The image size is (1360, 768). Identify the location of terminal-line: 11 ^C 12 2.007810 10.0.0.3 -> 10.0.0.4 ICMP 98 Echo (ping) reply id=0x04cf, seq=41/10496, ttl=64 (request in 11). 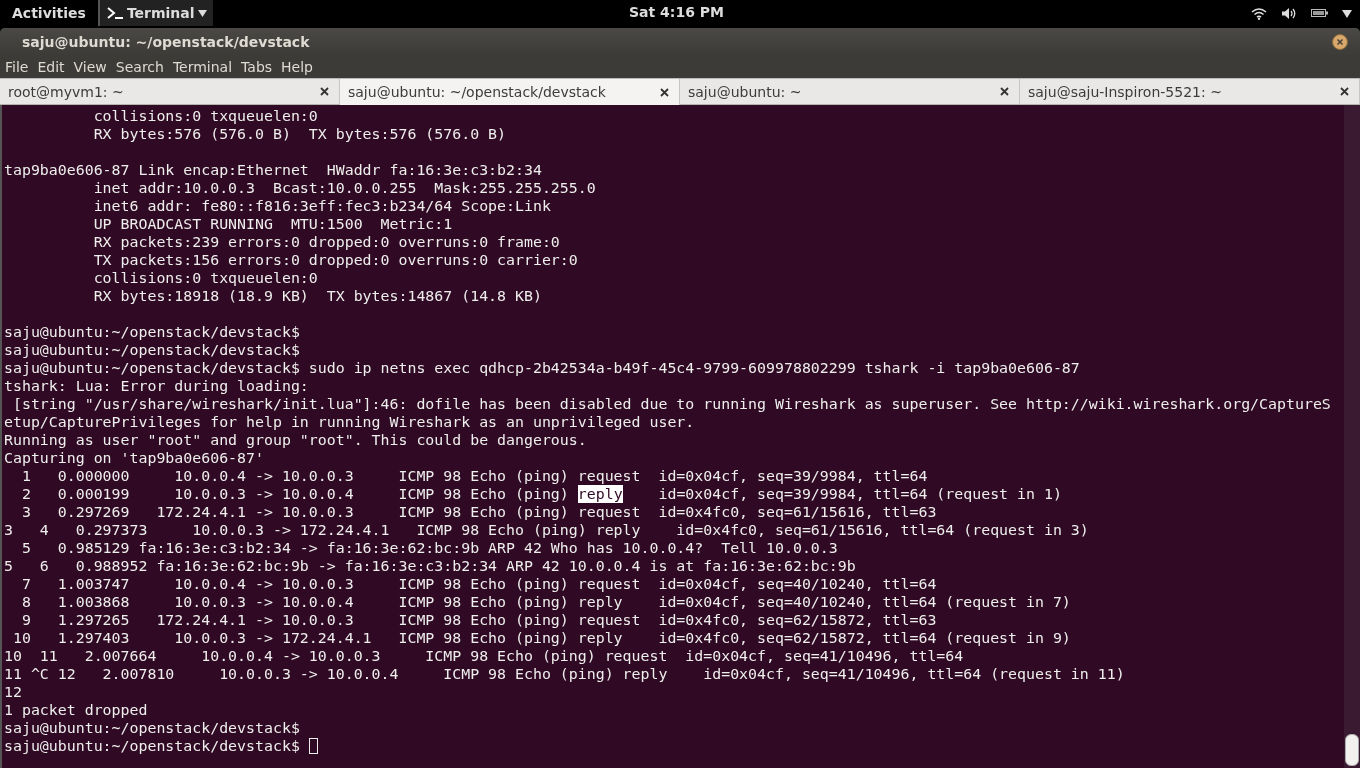
(564, 674).